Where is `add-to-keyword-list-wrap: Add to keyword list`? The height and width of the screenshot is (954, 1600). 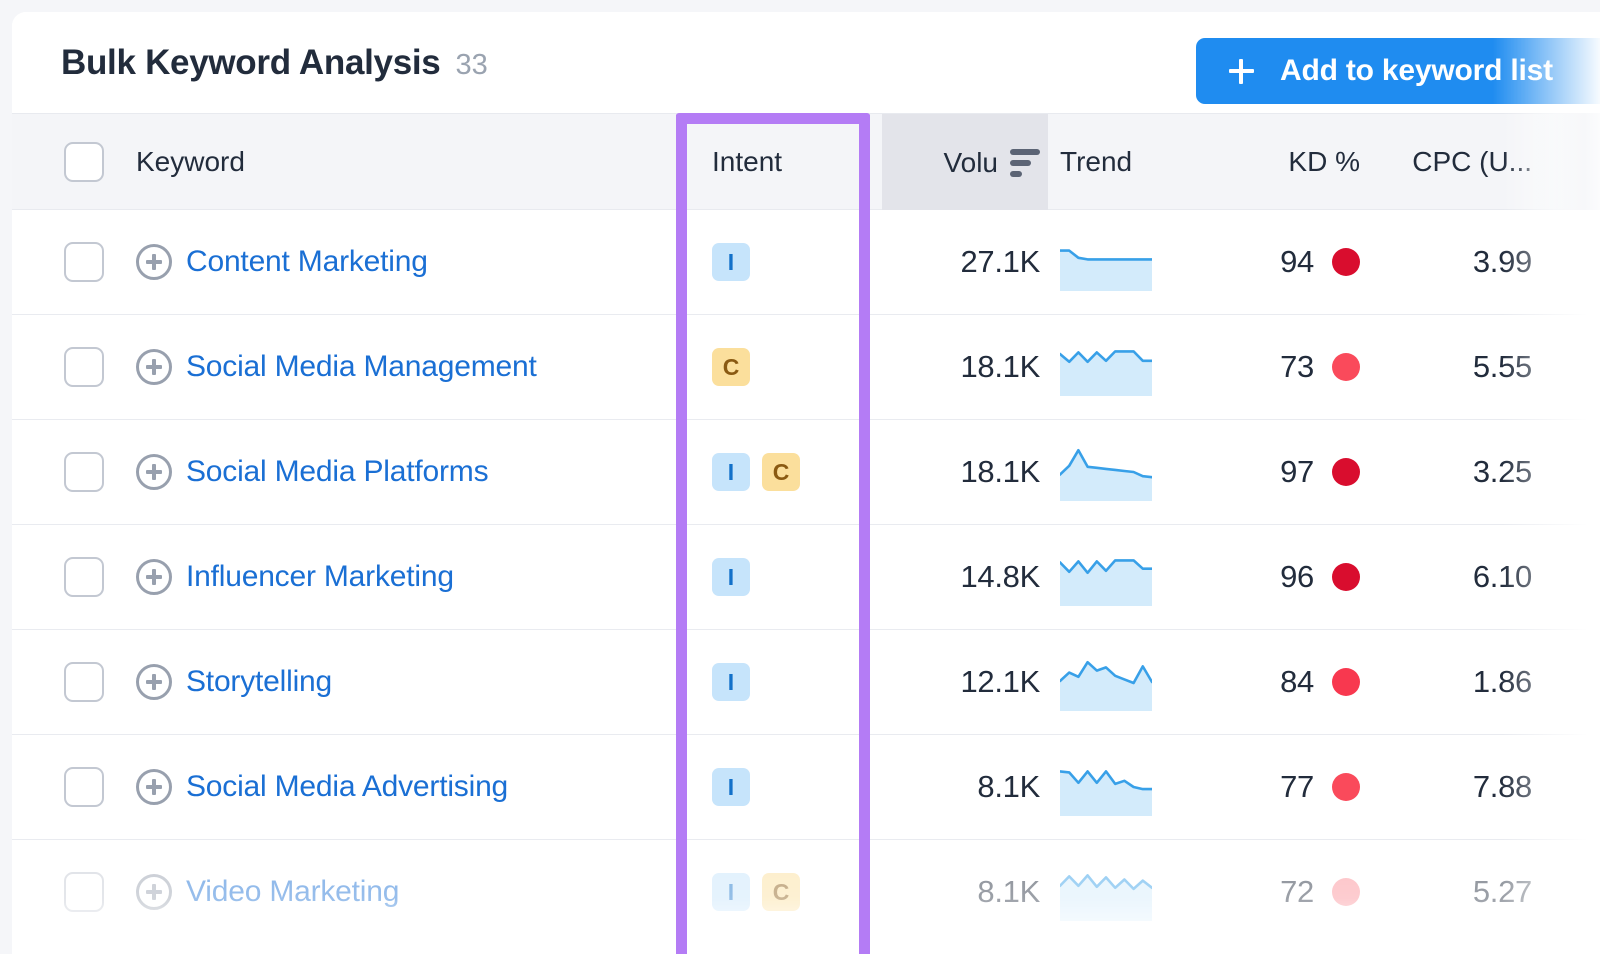
add-to-keyword-list-wrap: Add to keyword list is located at coordinates (1398, 71).